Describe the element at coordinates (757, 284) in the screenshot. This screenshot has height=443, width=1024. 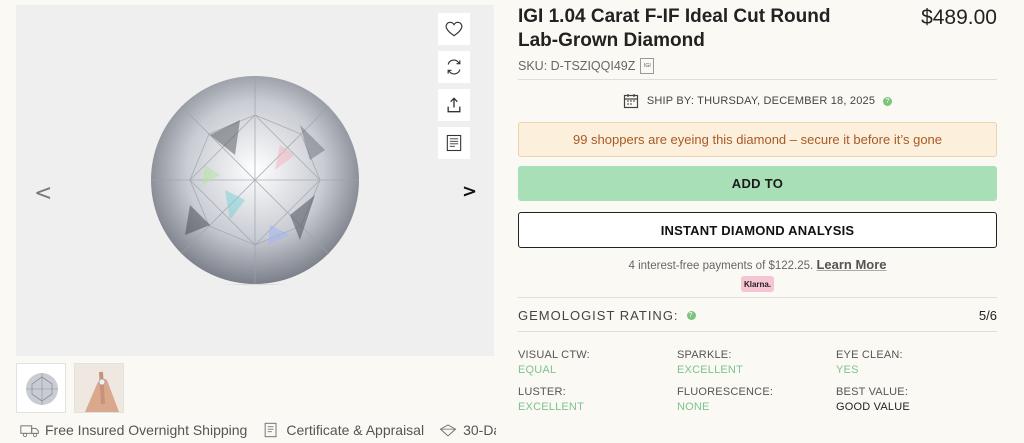
I see `klarna-badge: Klarna.` at that location.